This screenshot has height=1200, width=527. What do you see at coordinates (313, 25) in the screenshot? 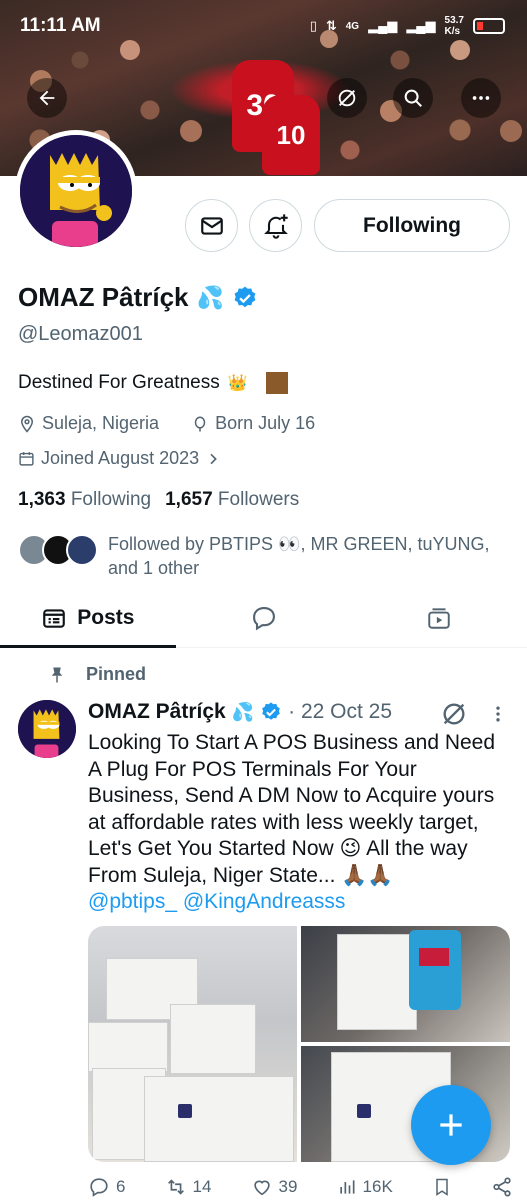
I see `vibrate-icon: ▯` at bounding box center [313, 25].